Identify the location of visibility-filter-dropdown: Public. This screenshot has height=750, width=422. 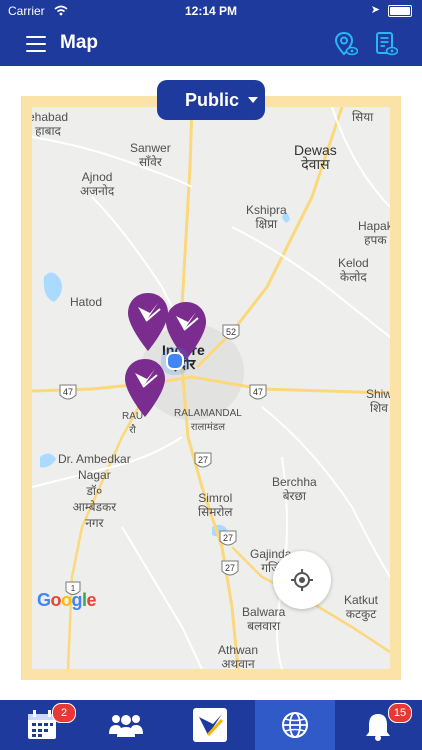
(211, 100).